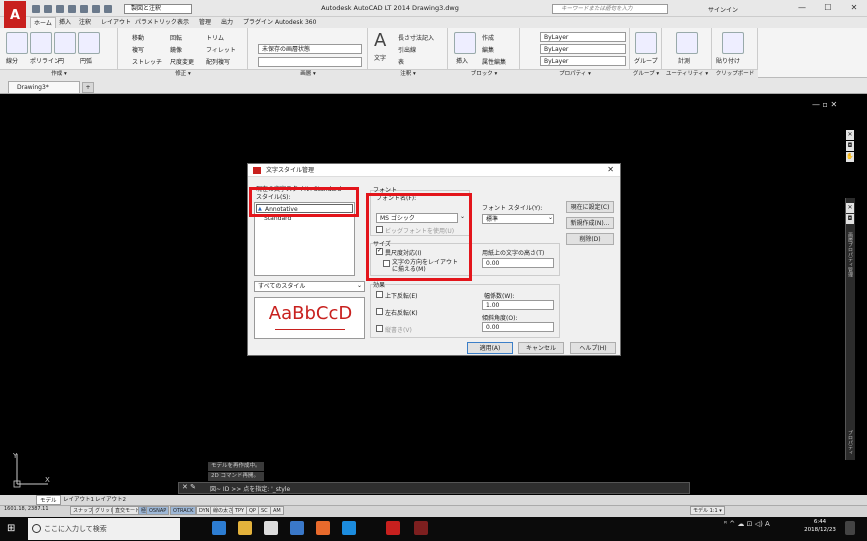 The image size is (867, 541). I want to click on group-draw-label: 作成 ▾, so click(59, 73).